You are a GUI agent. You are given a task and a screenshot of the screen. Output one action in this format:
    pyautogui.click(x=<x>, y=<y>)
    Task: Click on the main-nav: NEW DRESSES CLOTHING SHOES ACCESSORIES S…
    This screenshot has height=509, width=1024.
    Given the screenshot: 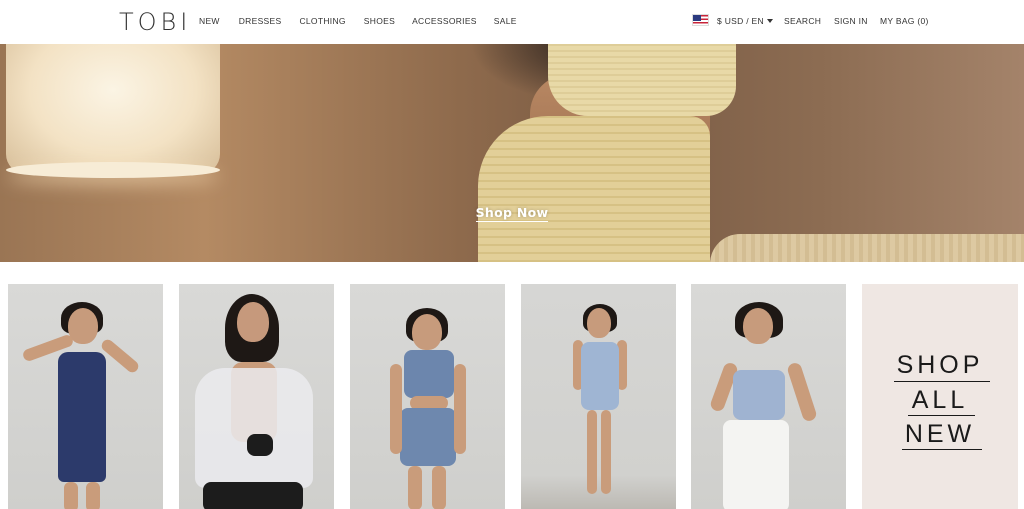 What is the action you would take?
    pyautogui.click(x=366, y=21)
    